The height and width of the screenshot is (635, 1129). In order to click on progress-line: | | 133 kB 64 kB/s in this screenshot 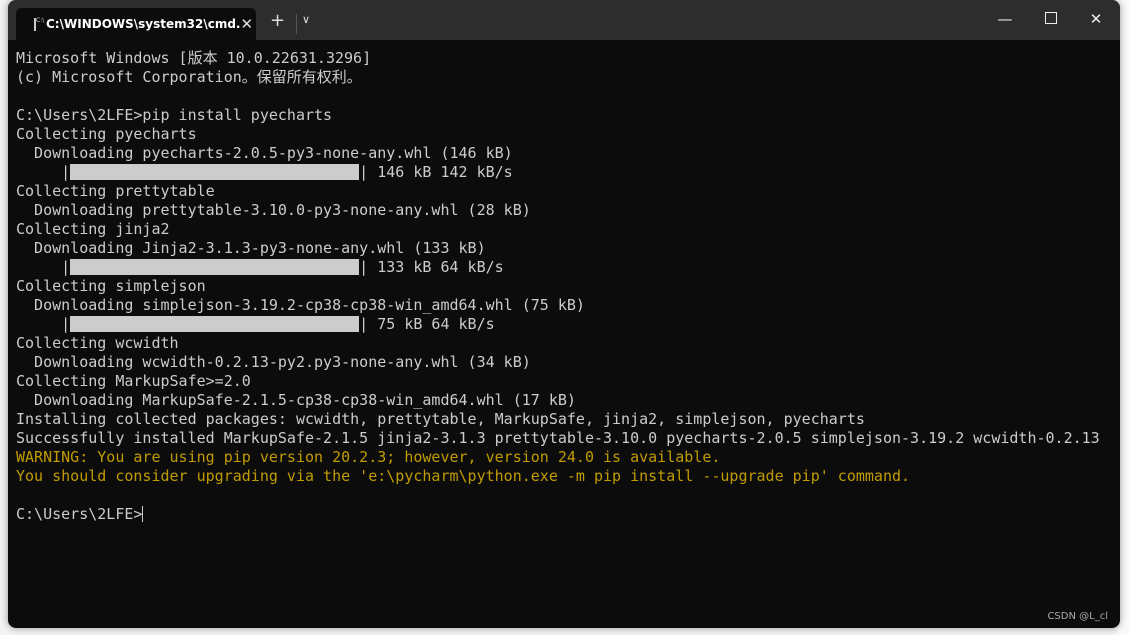, I will do `click(558, 267)`.